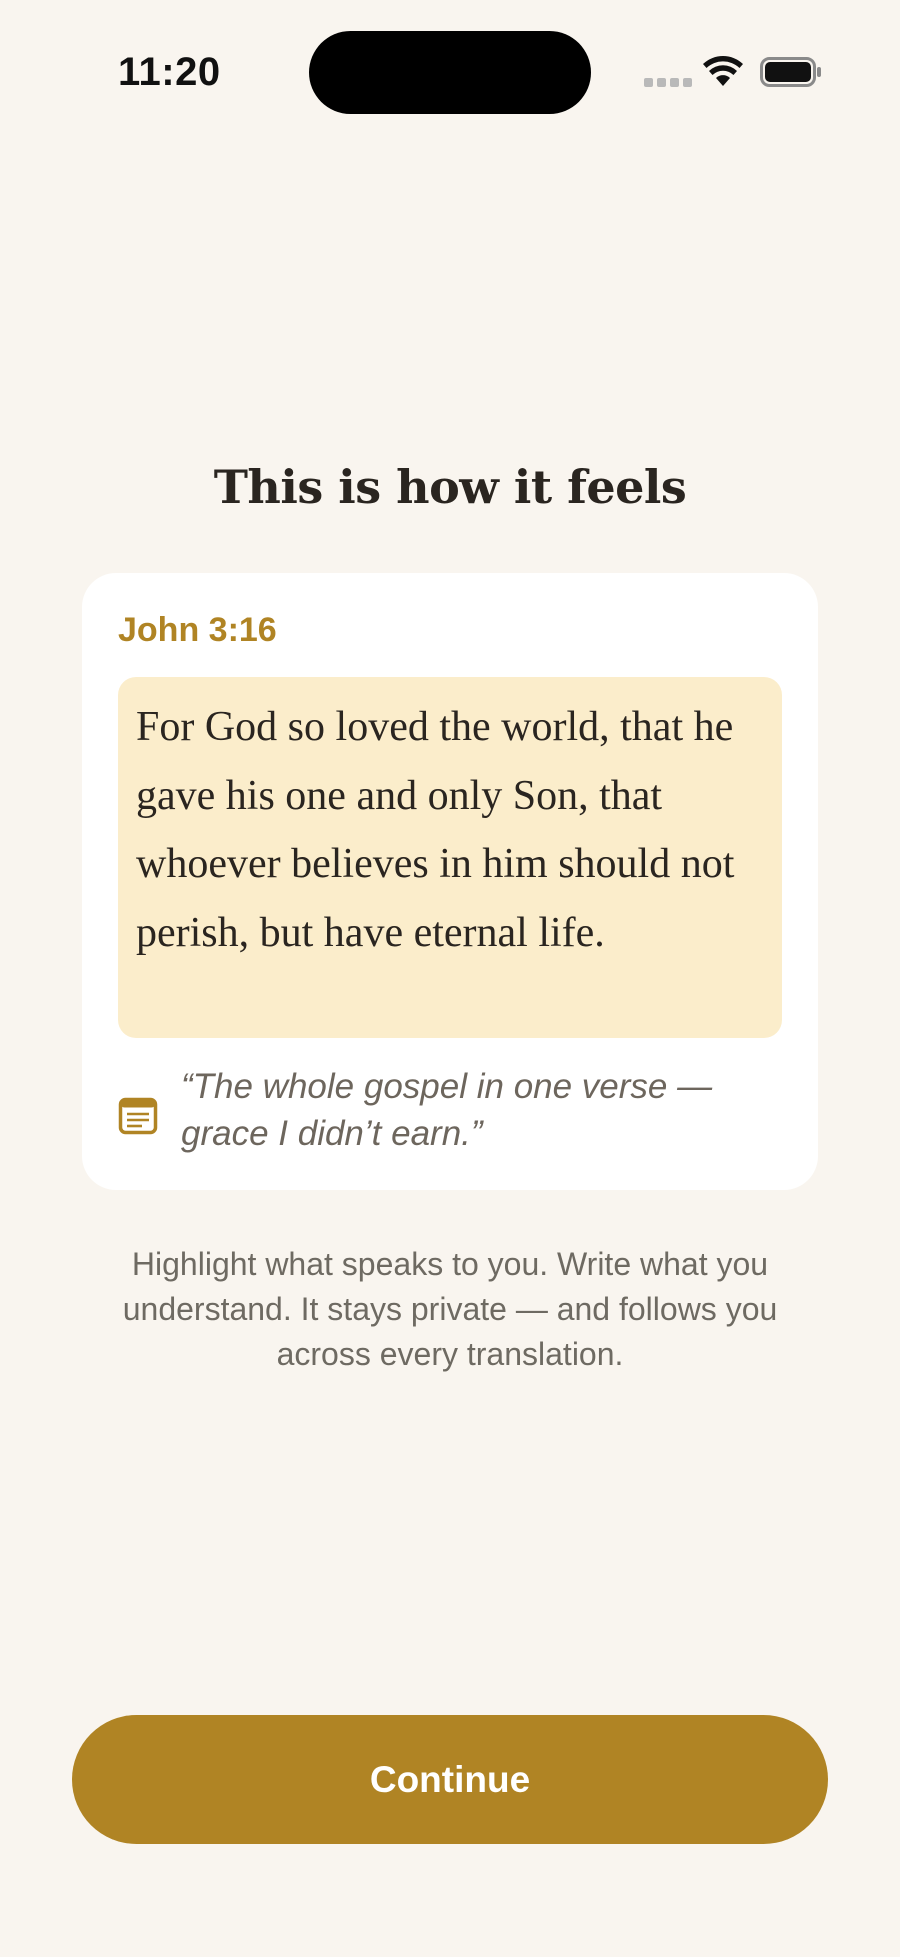 The image size is (900, 1957). Describe the element at coordinates (138, 1116) in the screenshot. I see `note-icon` at that location.